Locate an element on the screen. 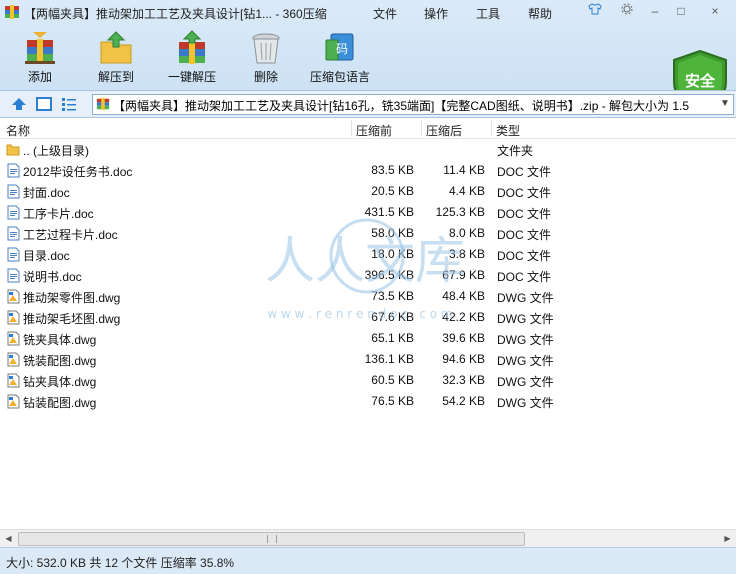  list-item: 封面.doc 20.5 KB 4.4 KB DOC 文件 is located at coordinates (368, 191).